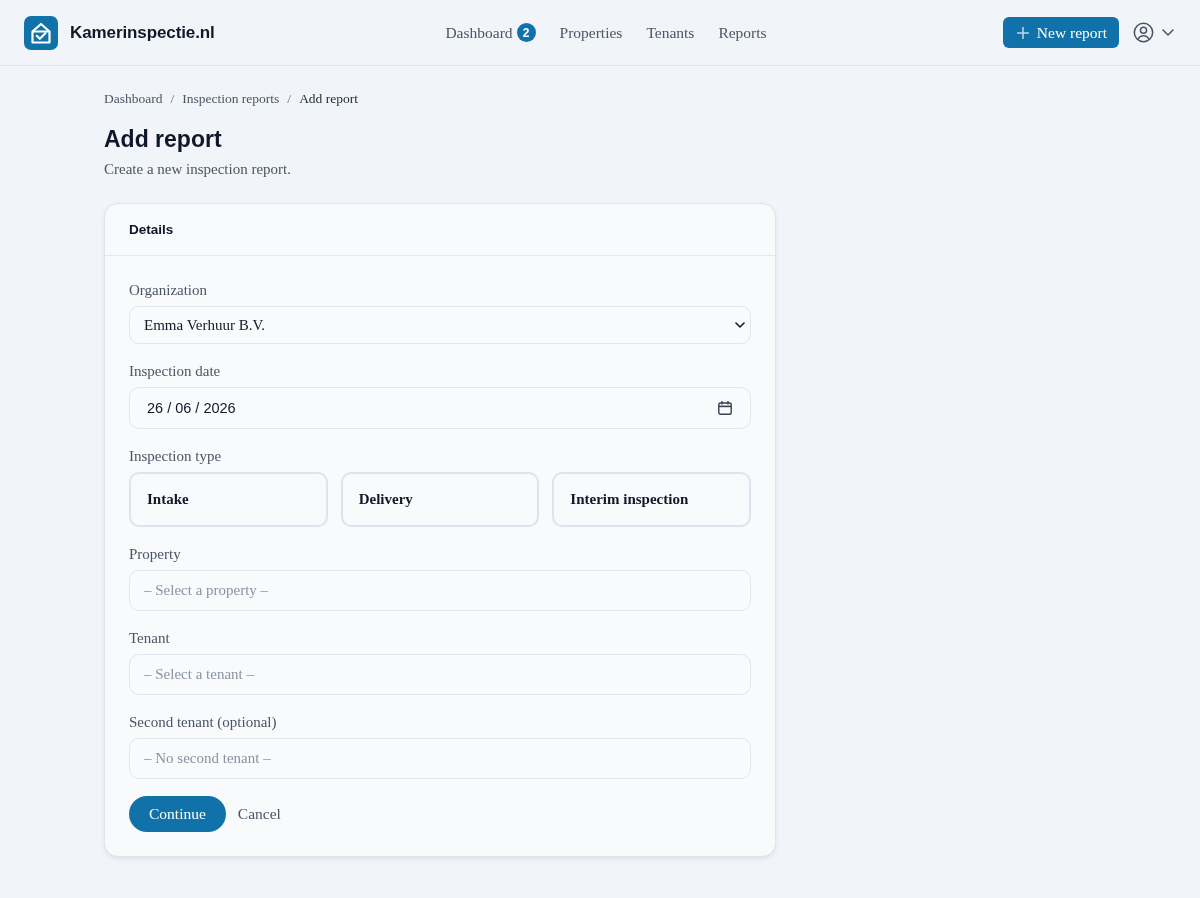 This screenshot has height=898, width=1200. What do you see at coordinates (149, 638) in the screenshot?
I see `field-label: Tenant` at bounding box center [149, 638].